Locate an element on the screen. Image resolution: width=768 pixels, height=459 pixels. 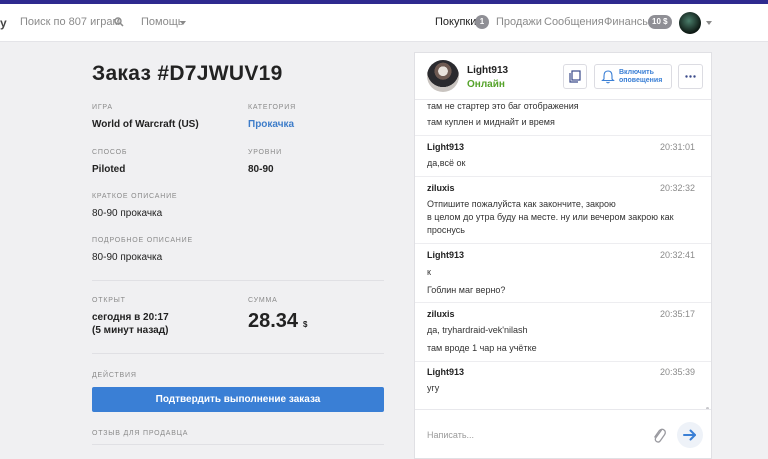
nav-purchases: Покупки is located at coordinates (455, 22).